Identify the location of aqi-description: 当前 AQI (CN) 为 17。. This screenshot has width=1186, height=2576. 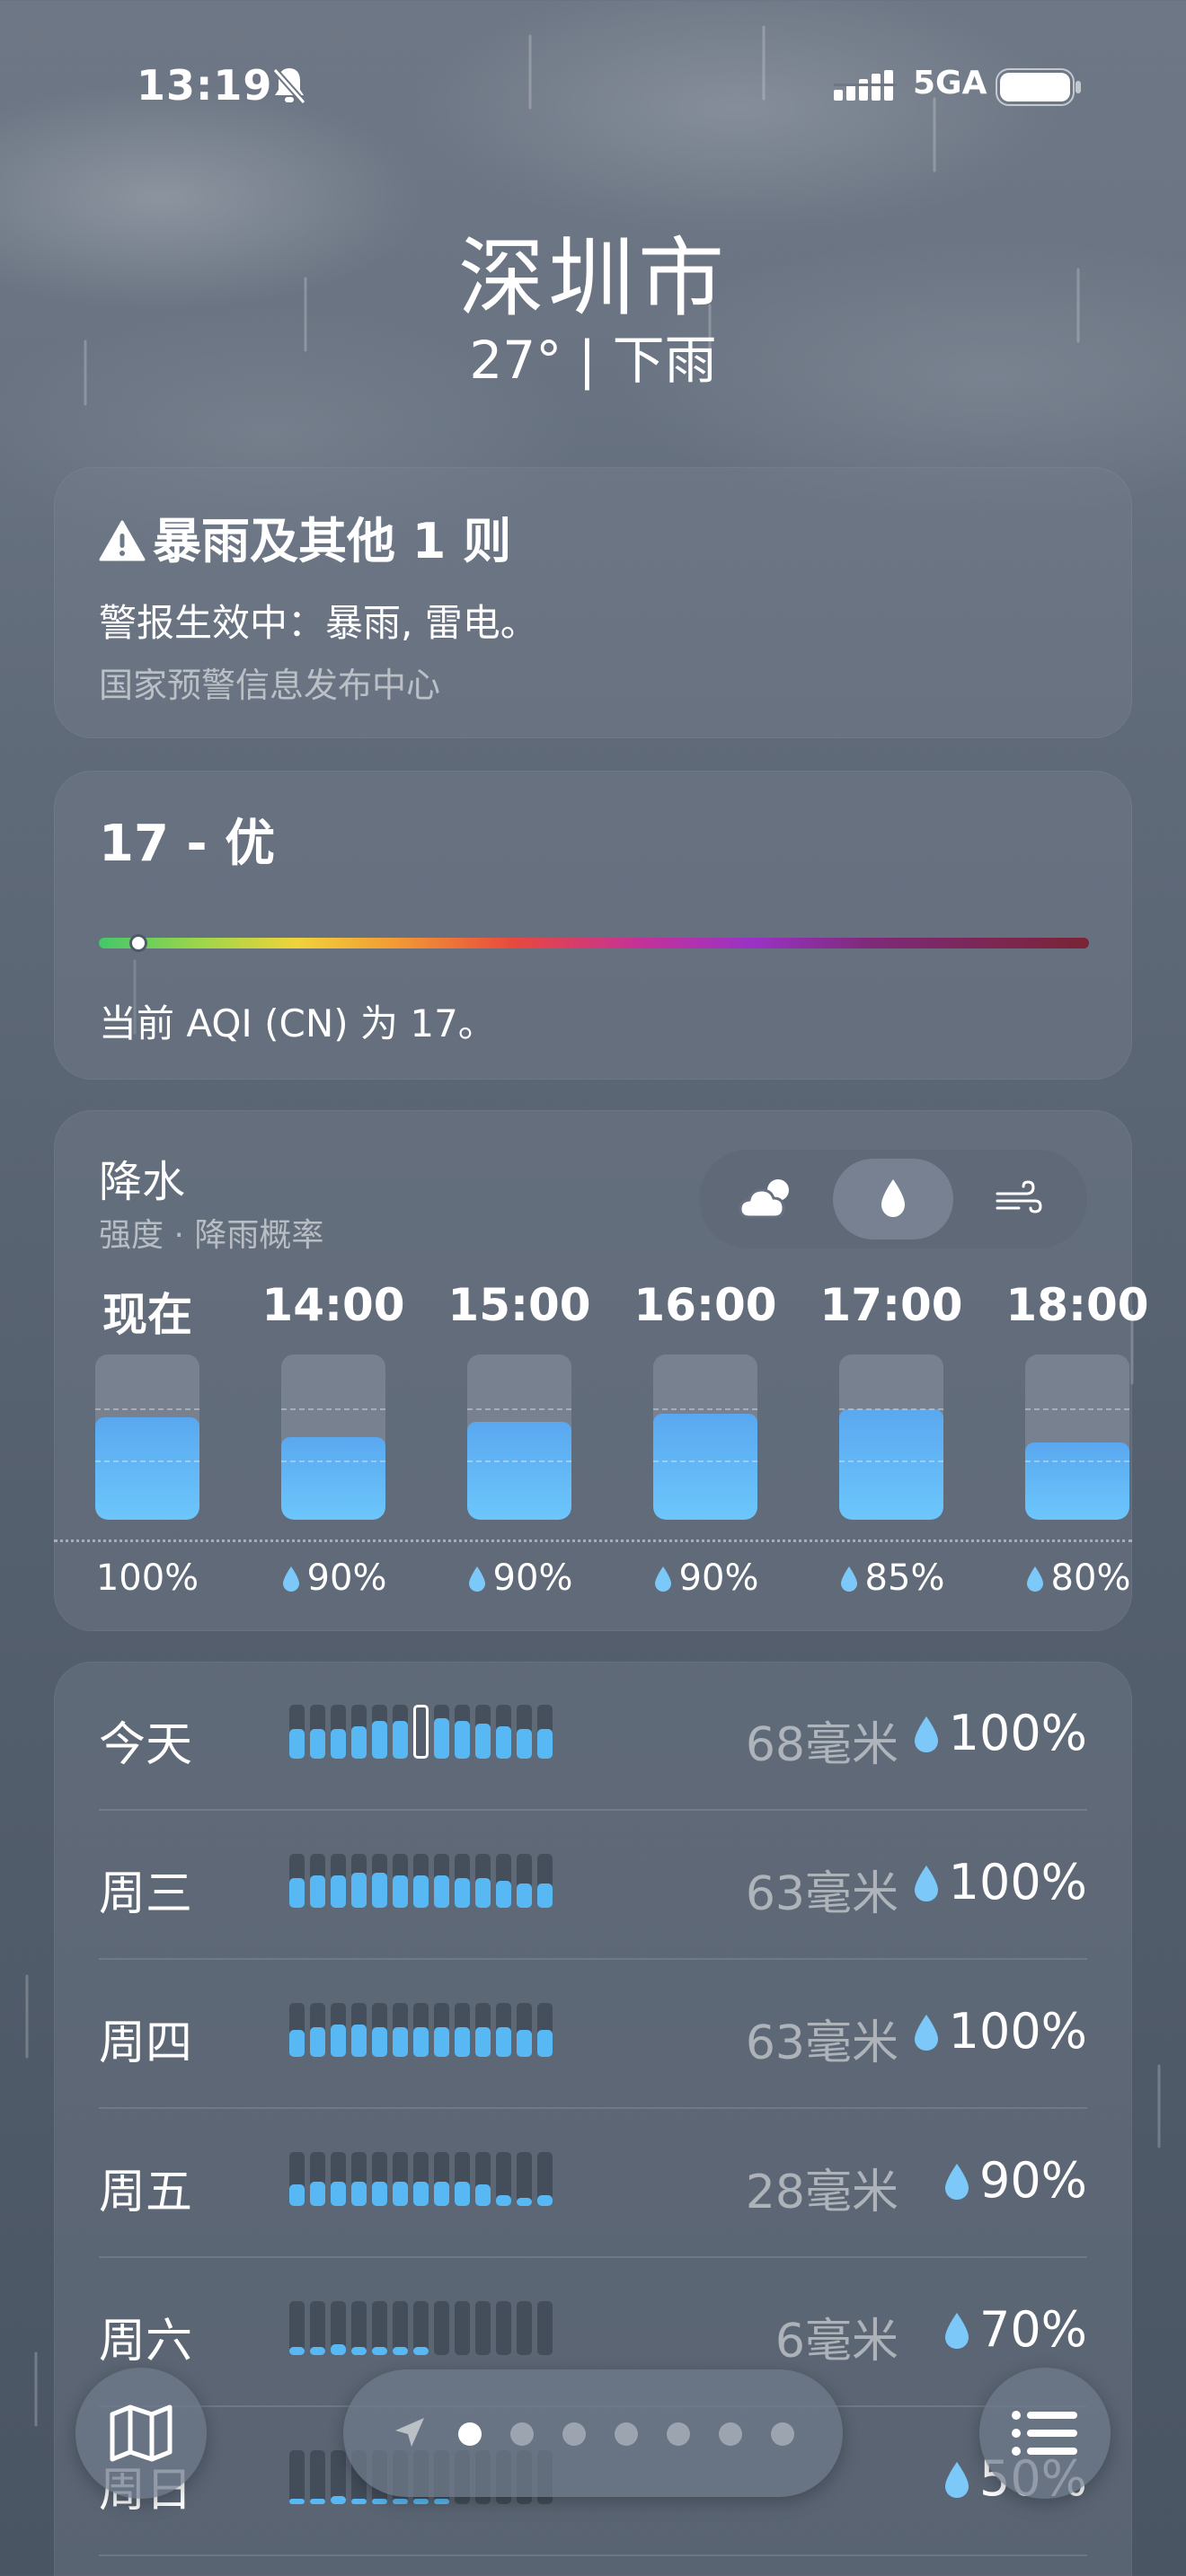
(297, 1023).